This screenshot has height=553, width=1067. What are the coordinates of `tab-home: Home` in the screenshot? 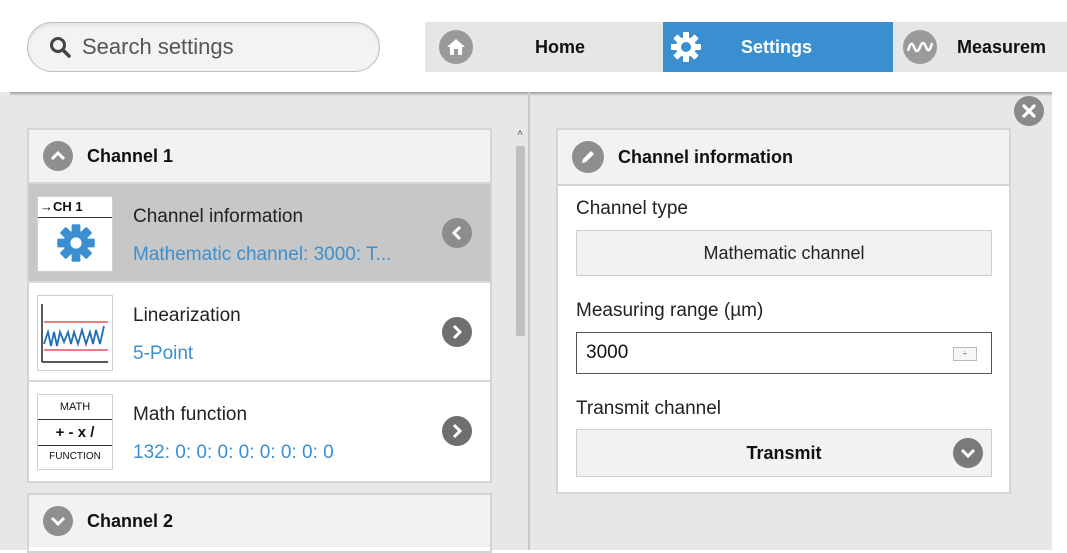 It's located at (549, 47).